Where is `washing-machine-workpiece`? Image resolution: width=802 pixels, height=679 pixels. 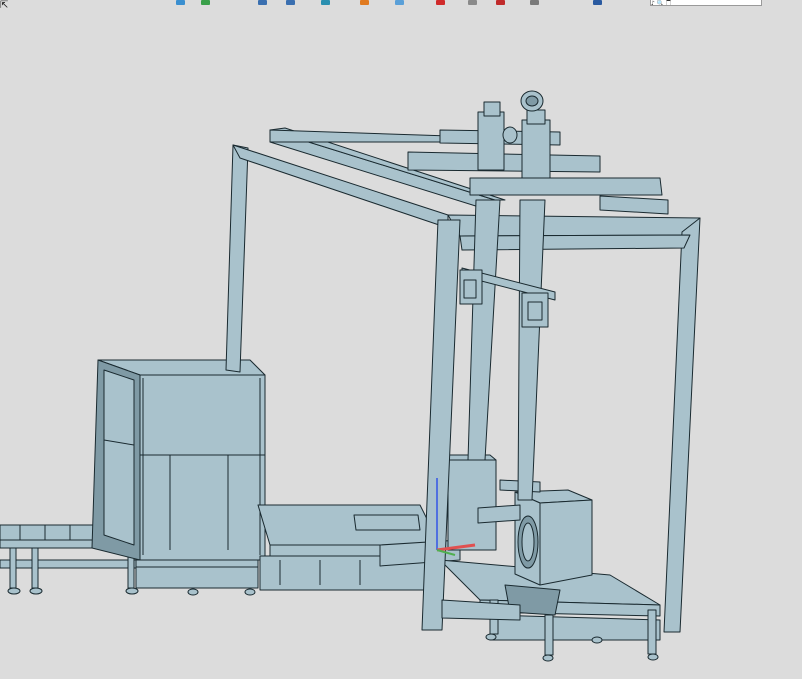
washing-machine-workpiece is located at coordinates (553, 537).